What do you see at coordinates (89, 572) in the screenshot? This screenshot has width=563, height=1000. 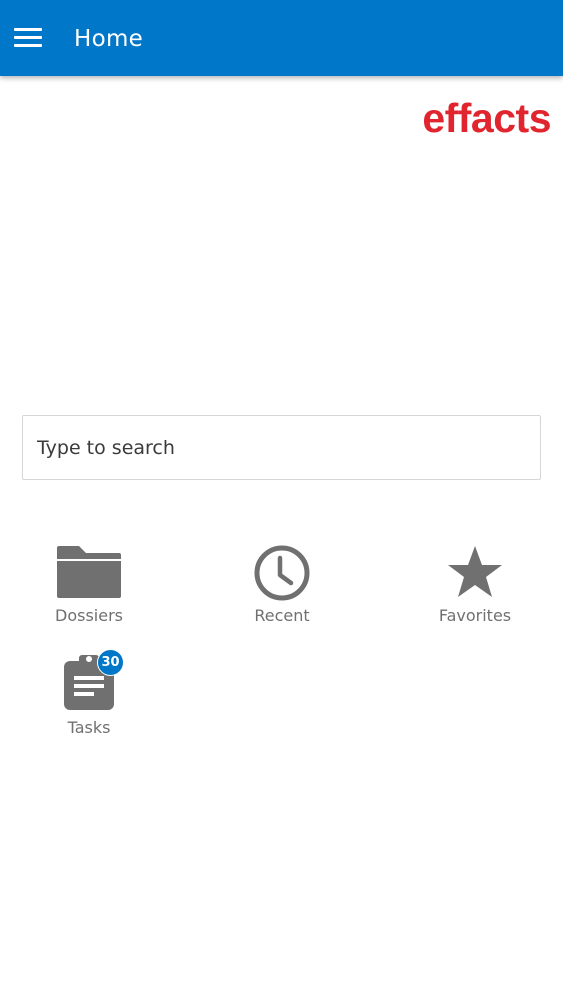 I see `folder-icon` at bounding box center [89, 572].